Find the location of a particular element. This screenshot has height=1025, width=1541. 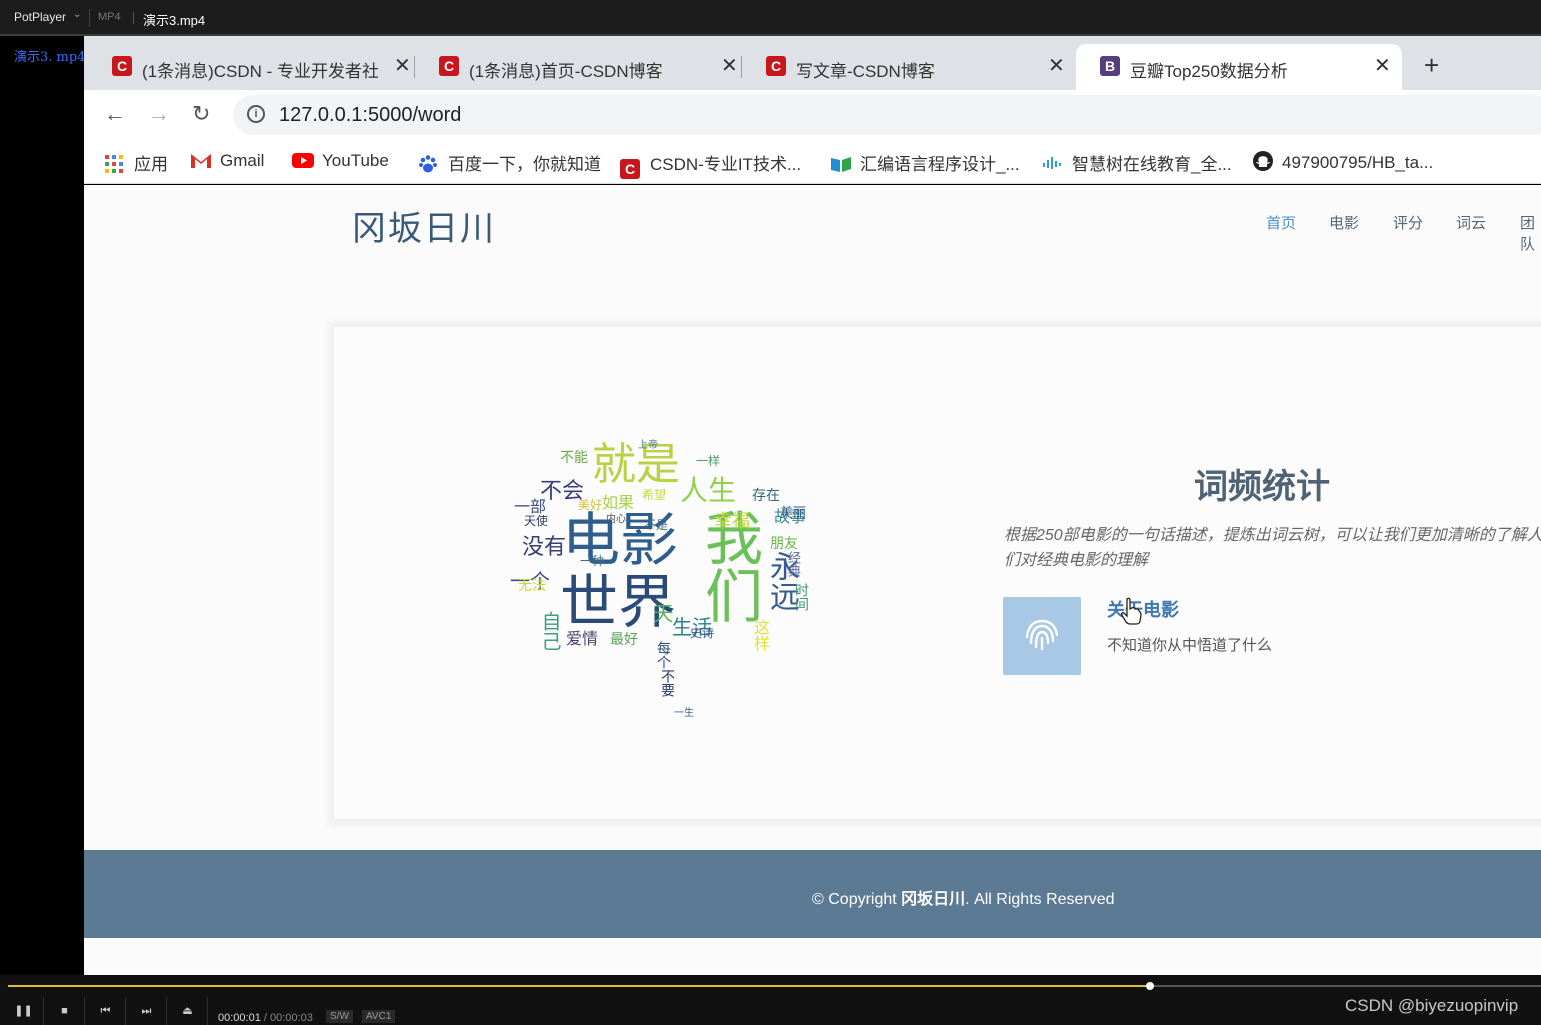

wordcloud-word: 朋友 is located at coordinates (784, 544).